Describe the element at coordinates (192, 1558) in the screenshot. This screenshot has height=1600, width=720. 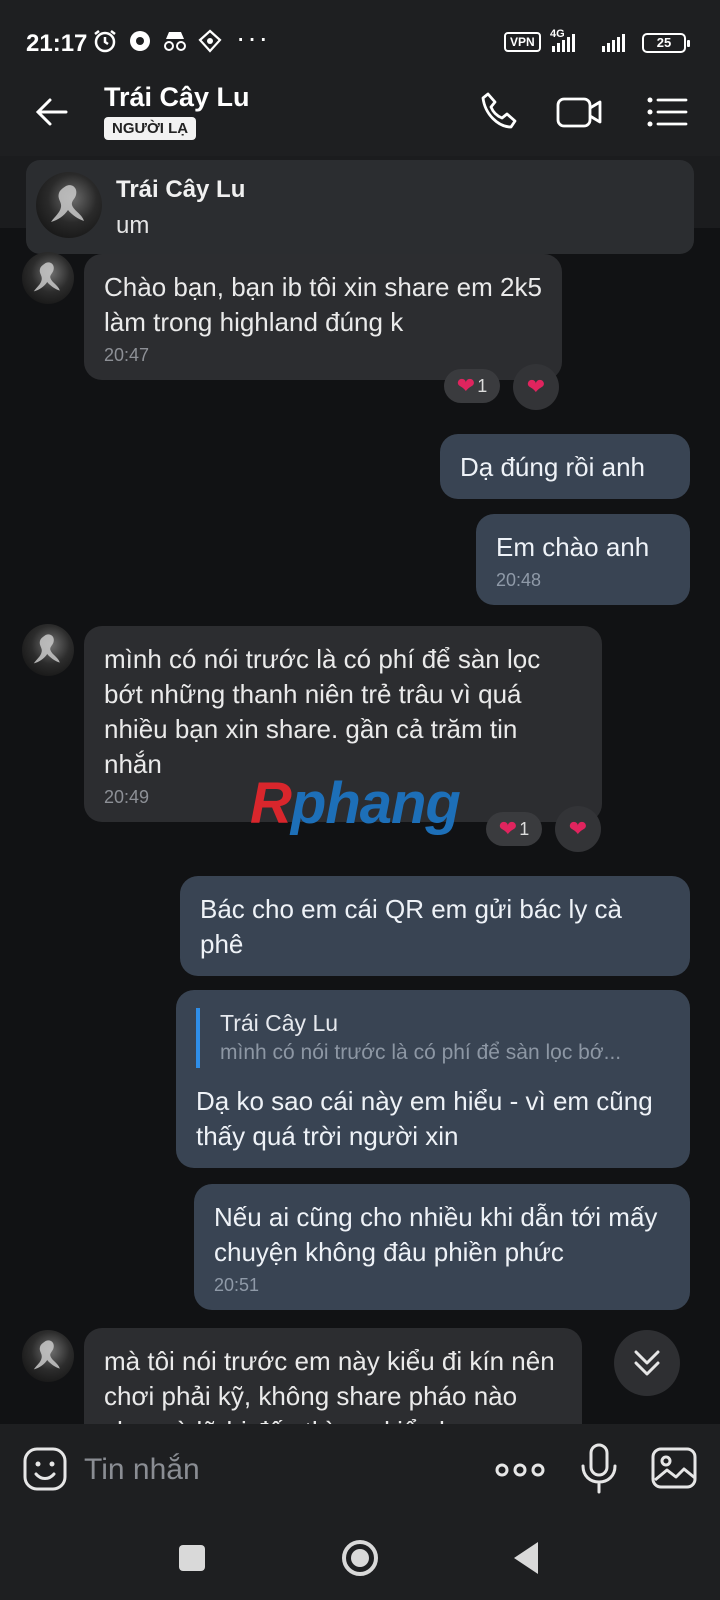
I see `recents-icon` at that location.